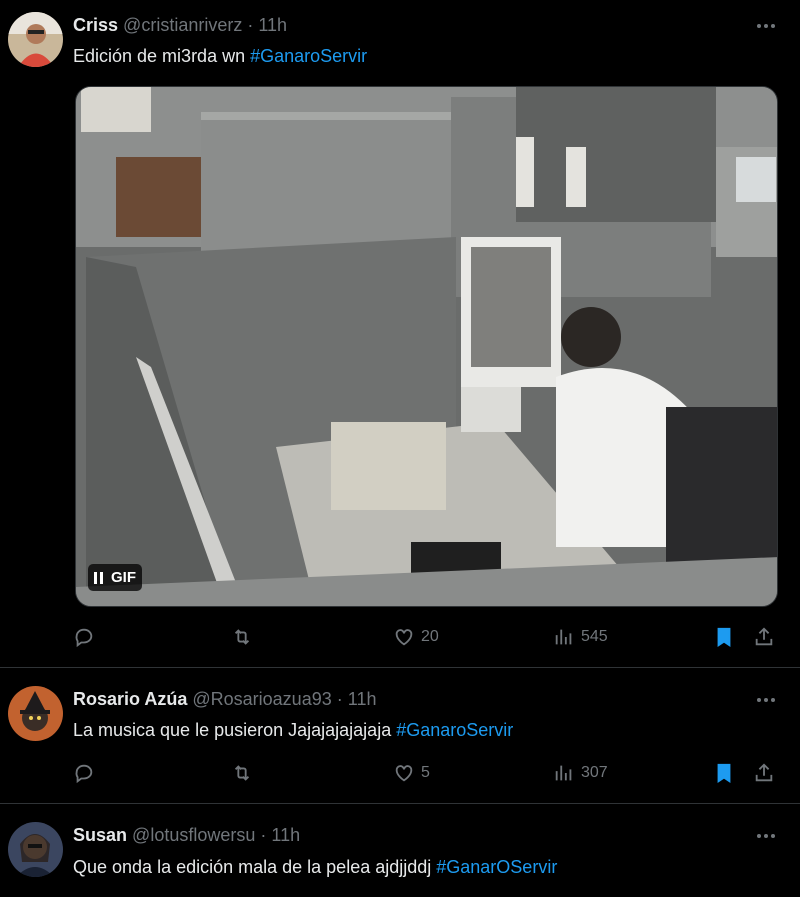 This screenshot has height=897, width=800. I want to click on like-button: 5, so click(411, 773).